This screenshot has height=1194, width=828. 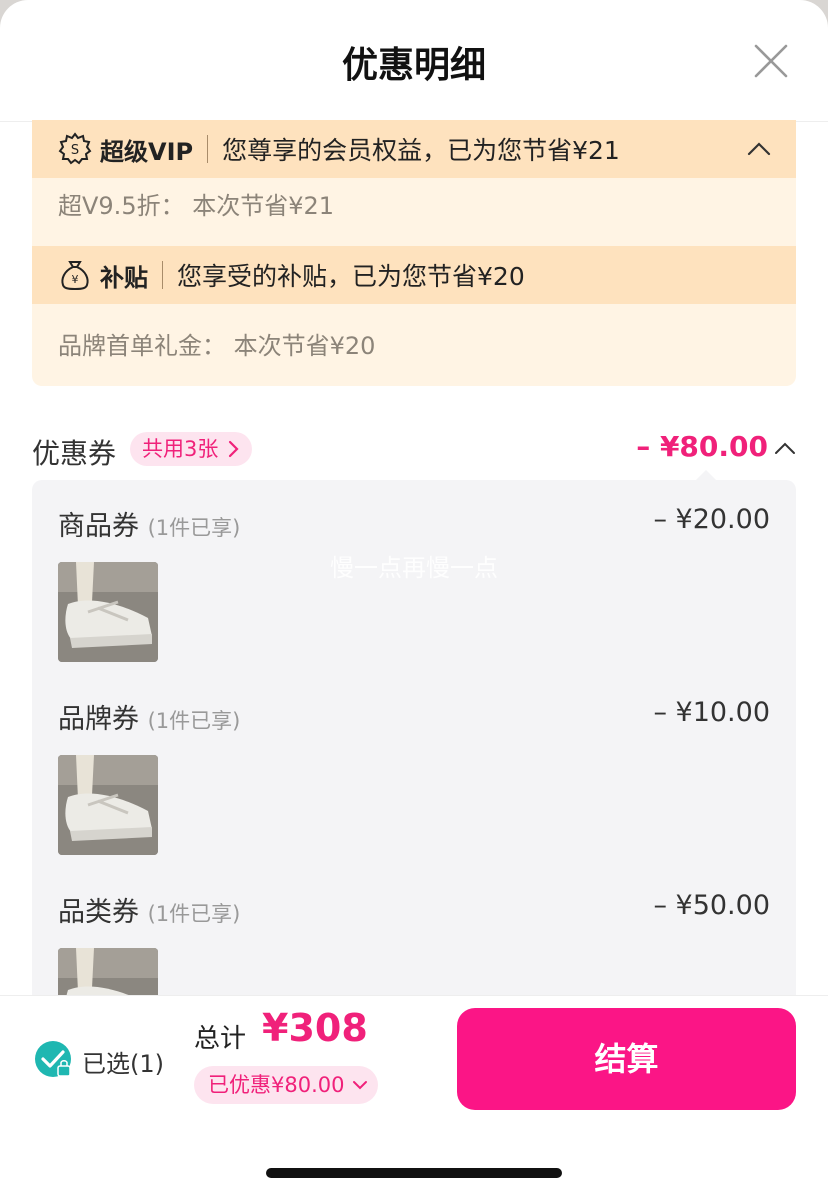 I want to click on coupon-name: 品类券, so click(x=98, y=912).